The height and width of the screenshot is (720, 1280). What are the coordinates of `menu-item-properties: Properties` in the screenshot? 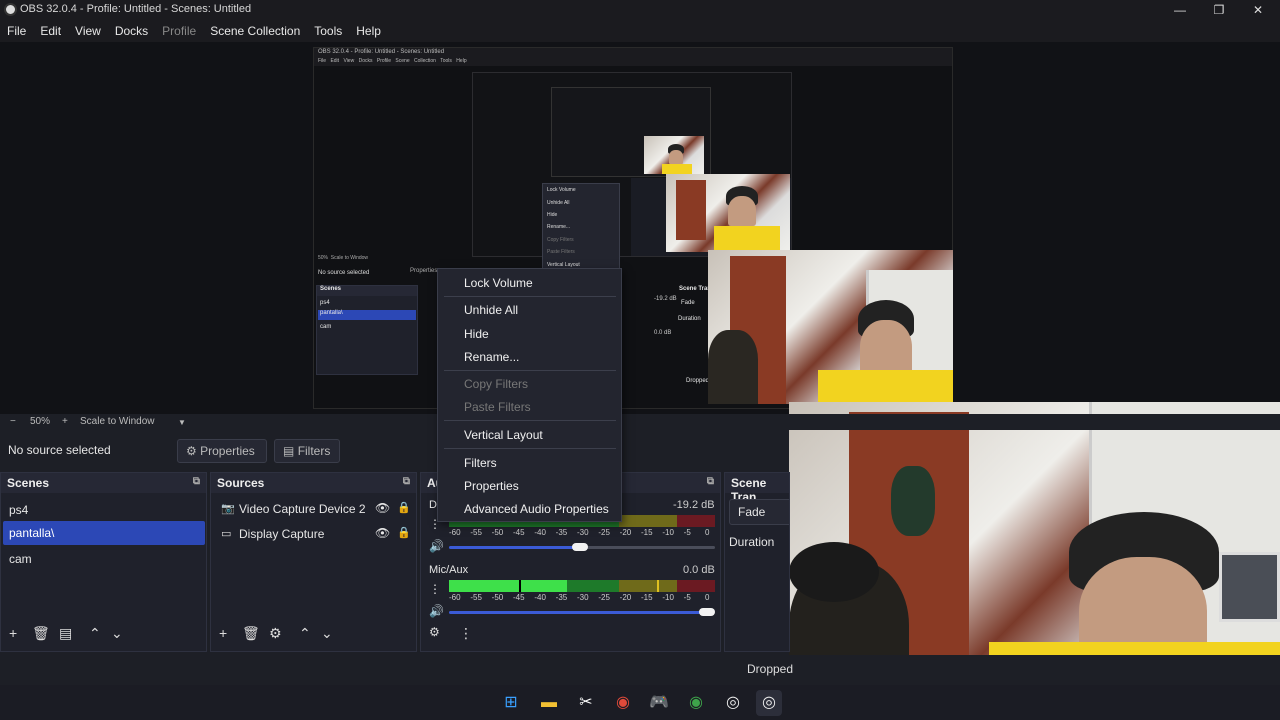 It's located at (491, 486).